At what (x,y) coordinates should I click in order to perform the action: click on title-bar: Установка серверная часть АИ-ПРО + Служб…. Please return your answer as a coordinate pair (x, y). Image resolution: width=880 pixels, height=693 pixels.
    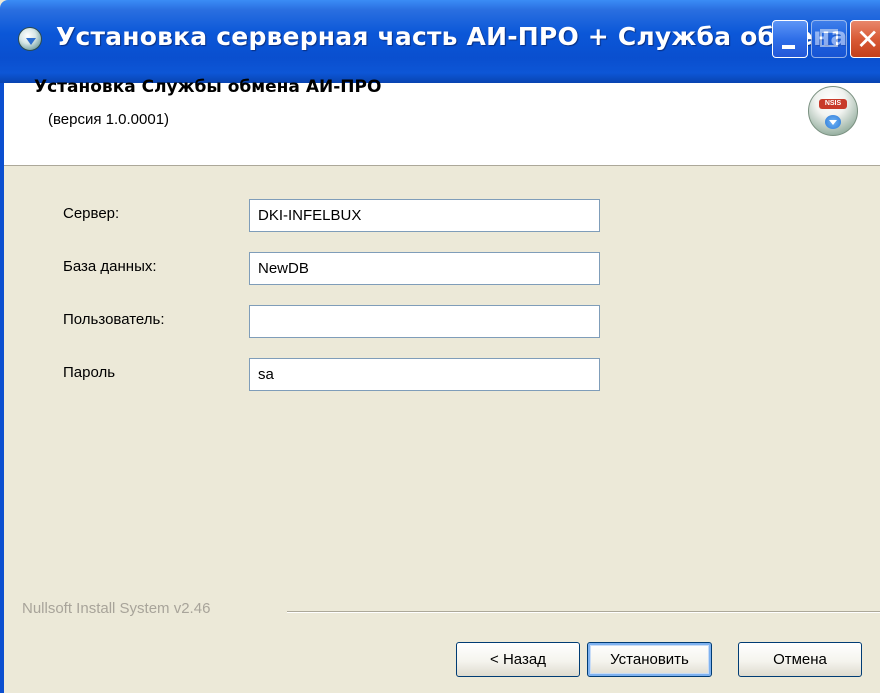
    Looking at the image, I should click on (440, 41).